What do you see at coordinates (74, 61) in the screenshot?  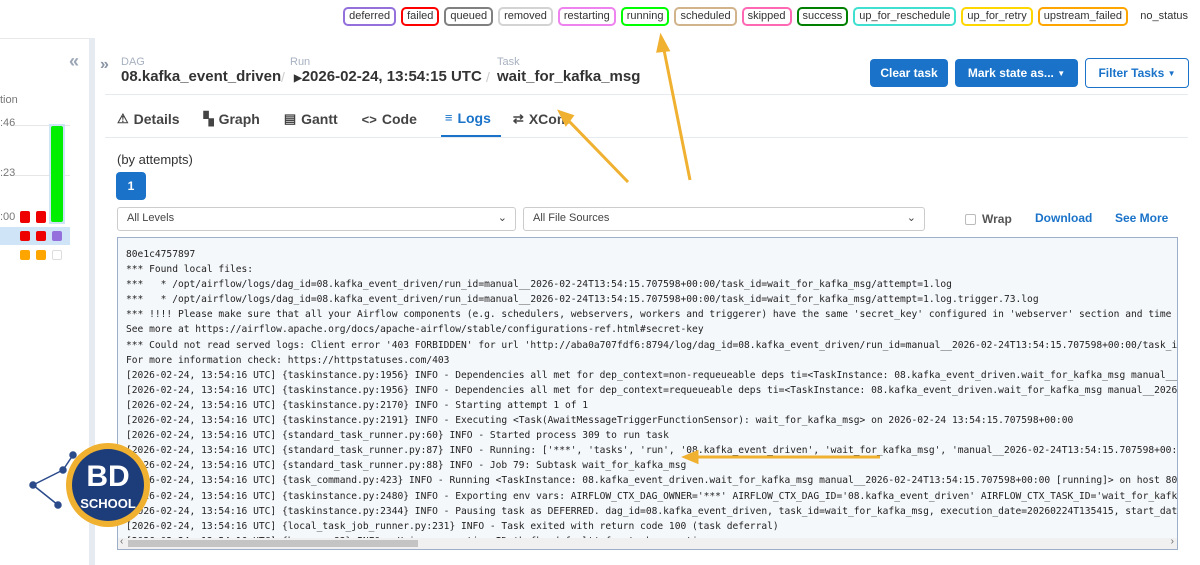 I see `collapse-grid-icon: «` at bounding box center [74, 61].